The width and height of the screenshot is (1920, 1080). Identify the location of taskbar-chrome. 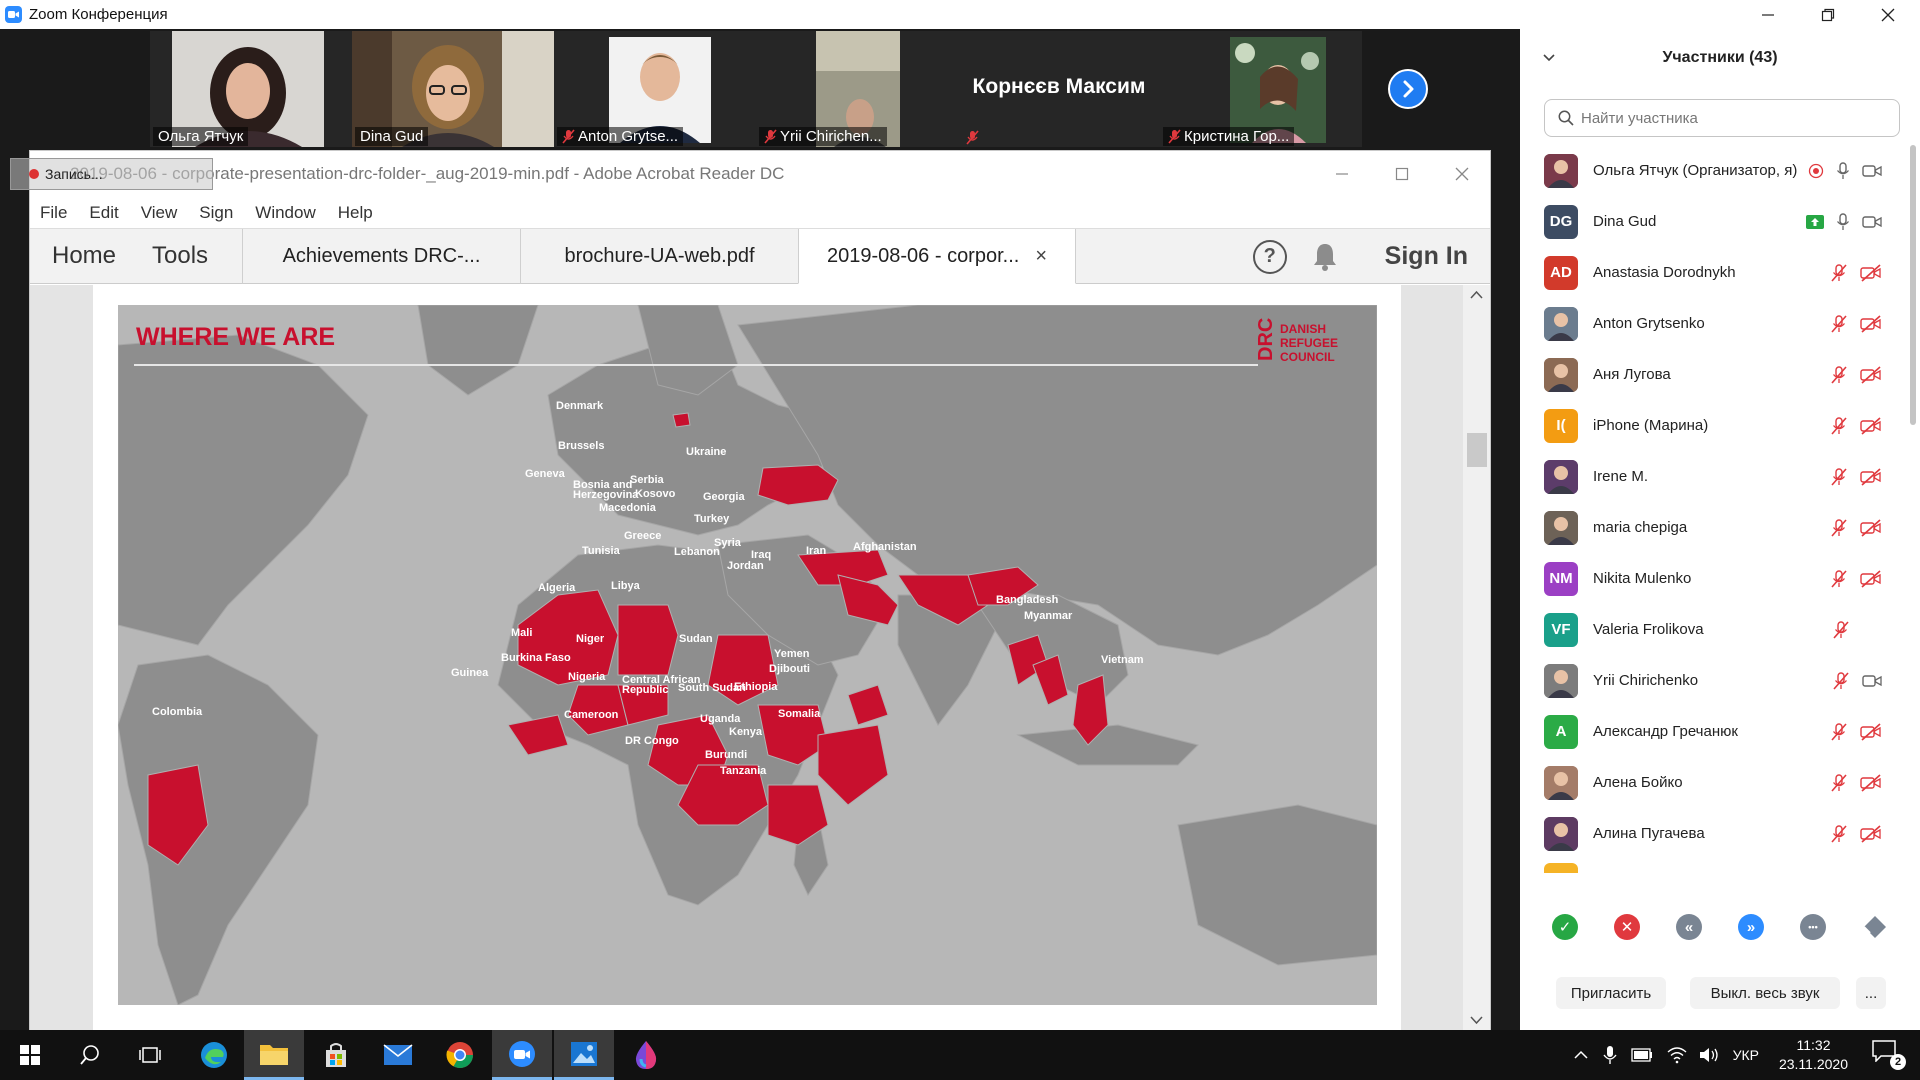
(460, 1055).